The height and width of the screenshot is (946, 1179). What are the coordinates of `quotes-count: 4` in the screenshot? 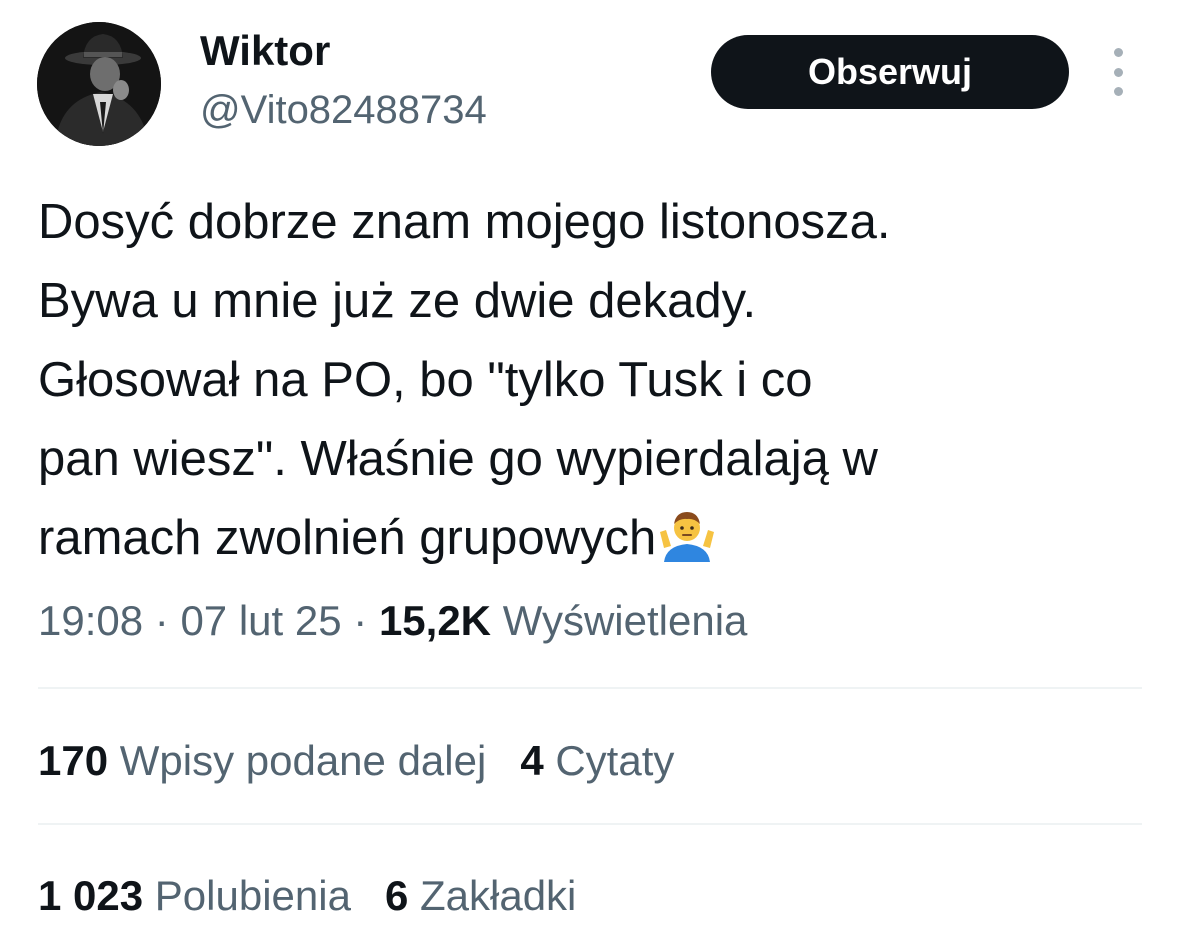 It's located at (532, 760).